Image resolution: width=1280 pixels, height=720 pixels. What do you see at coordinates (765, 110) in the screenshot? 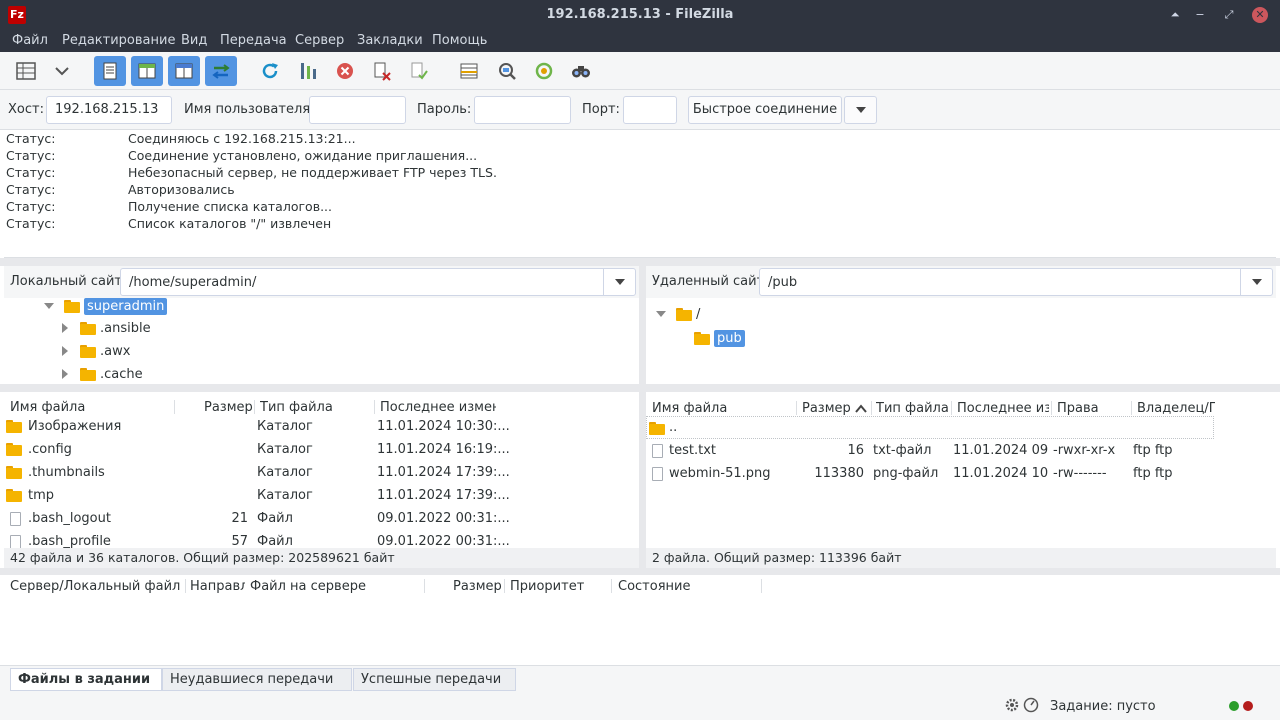
I see `quickconnect-button: Быстрое соединение` at bounding box center [765, 110].